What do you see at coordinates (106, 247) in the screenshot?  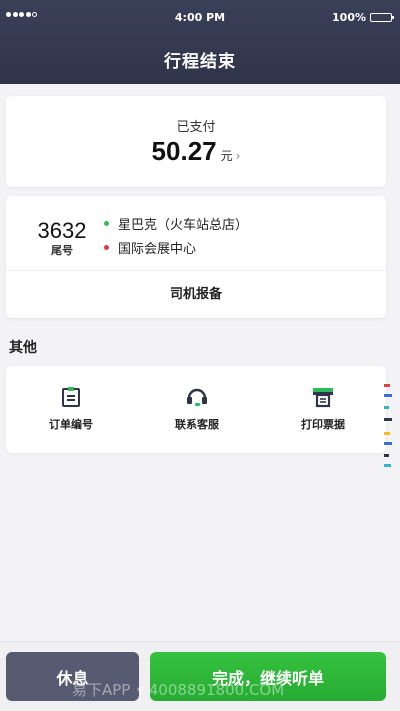 I see `end-dot-icon` at bounding box center [106, 247].